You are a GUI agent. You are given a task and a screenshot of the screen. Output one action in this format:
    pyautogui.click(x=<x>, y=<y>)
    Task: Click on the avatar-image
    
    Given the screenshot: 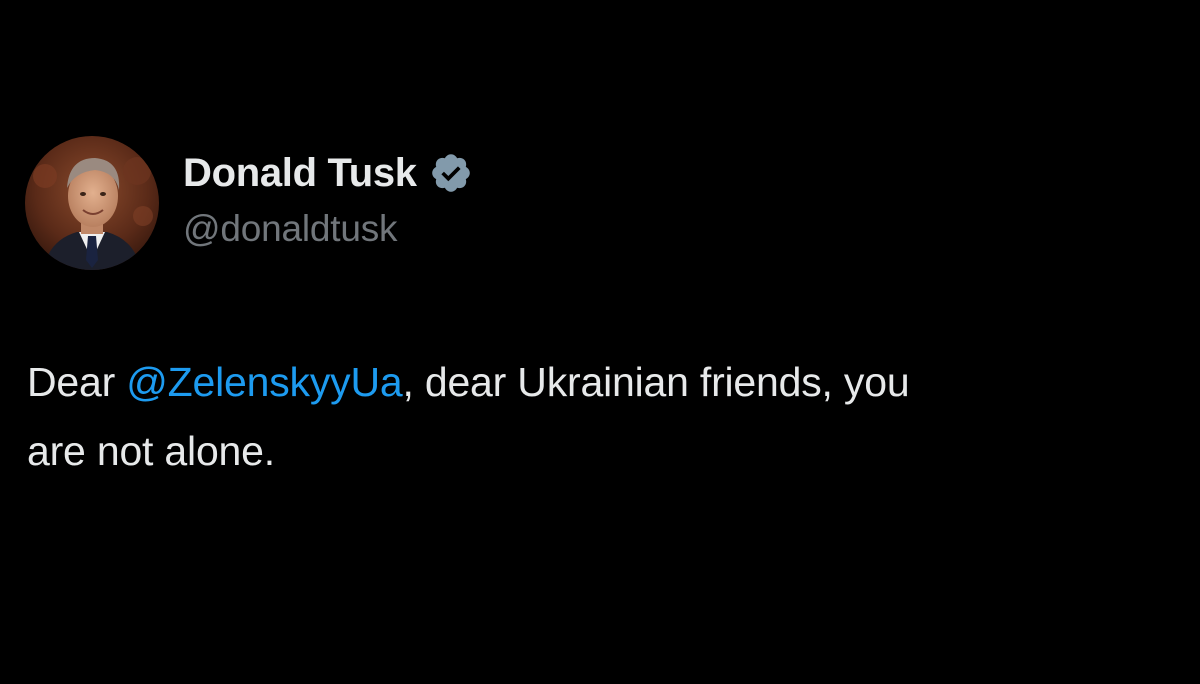 What is the action you would take?
    pyautogui.click(x=92, y=203)
    